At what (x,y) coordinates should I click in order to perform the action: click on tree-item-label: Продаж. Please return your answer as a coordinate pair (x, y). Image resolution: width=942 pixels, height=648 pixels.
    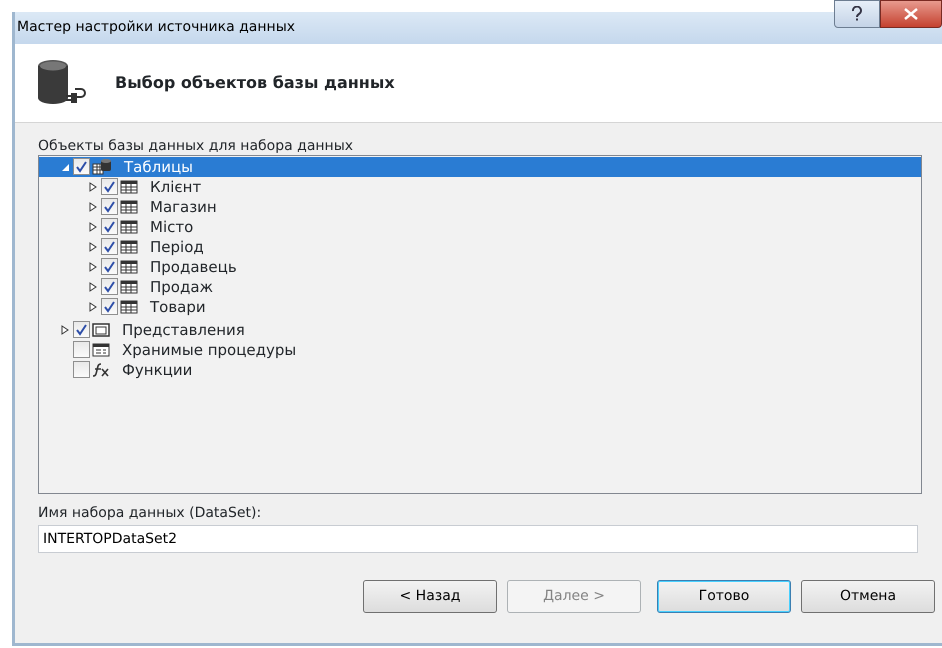
    Looking at the image, I should click on (182, 287).